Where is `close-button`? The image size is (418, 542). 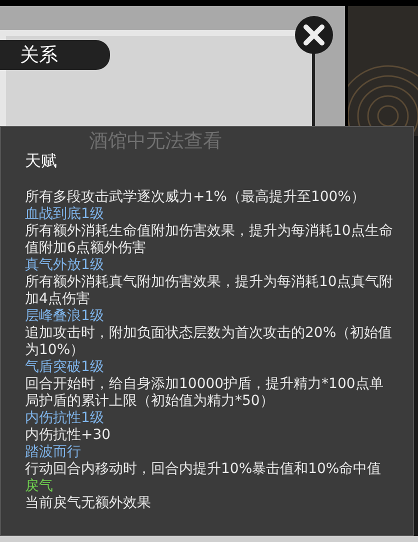 close-button is located at coordinates (314, 35).